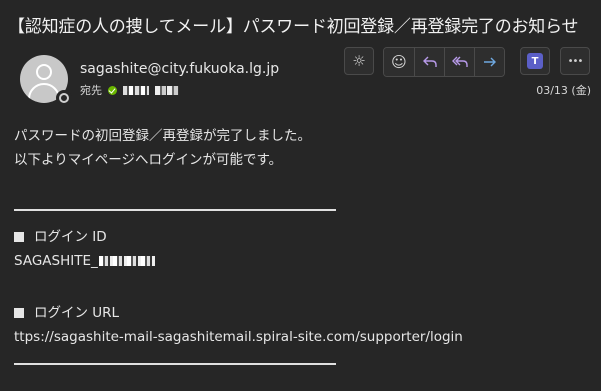 This screenshot has width=601, height=391. I want to click on more-icon: •••, so click(575, 61).